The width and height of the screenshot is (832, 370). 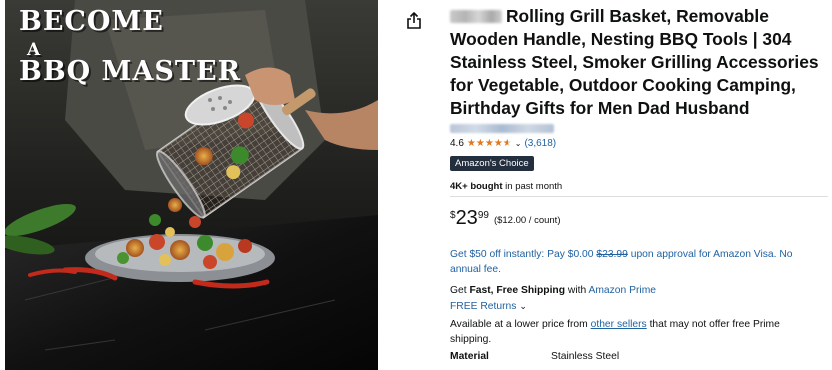 I want to click on rating-row: 4.6 ★ ★ ★ ★ ★ ⌄ (3,618), so click(x=503, y=143).